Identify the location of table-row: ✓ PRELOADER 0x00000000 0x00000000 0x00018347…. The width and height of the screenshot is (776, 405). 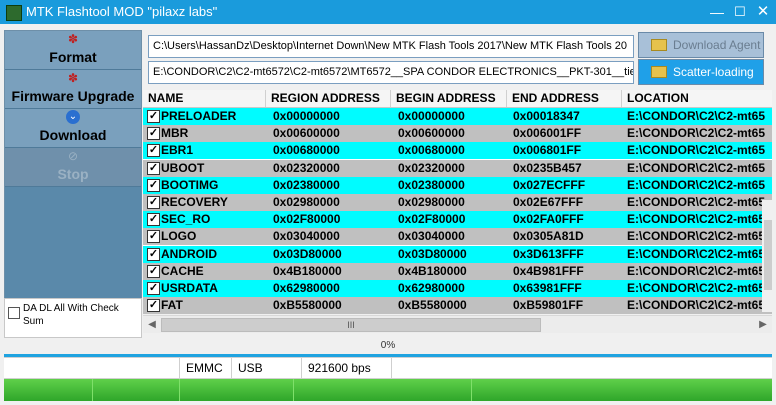
(457, 116).